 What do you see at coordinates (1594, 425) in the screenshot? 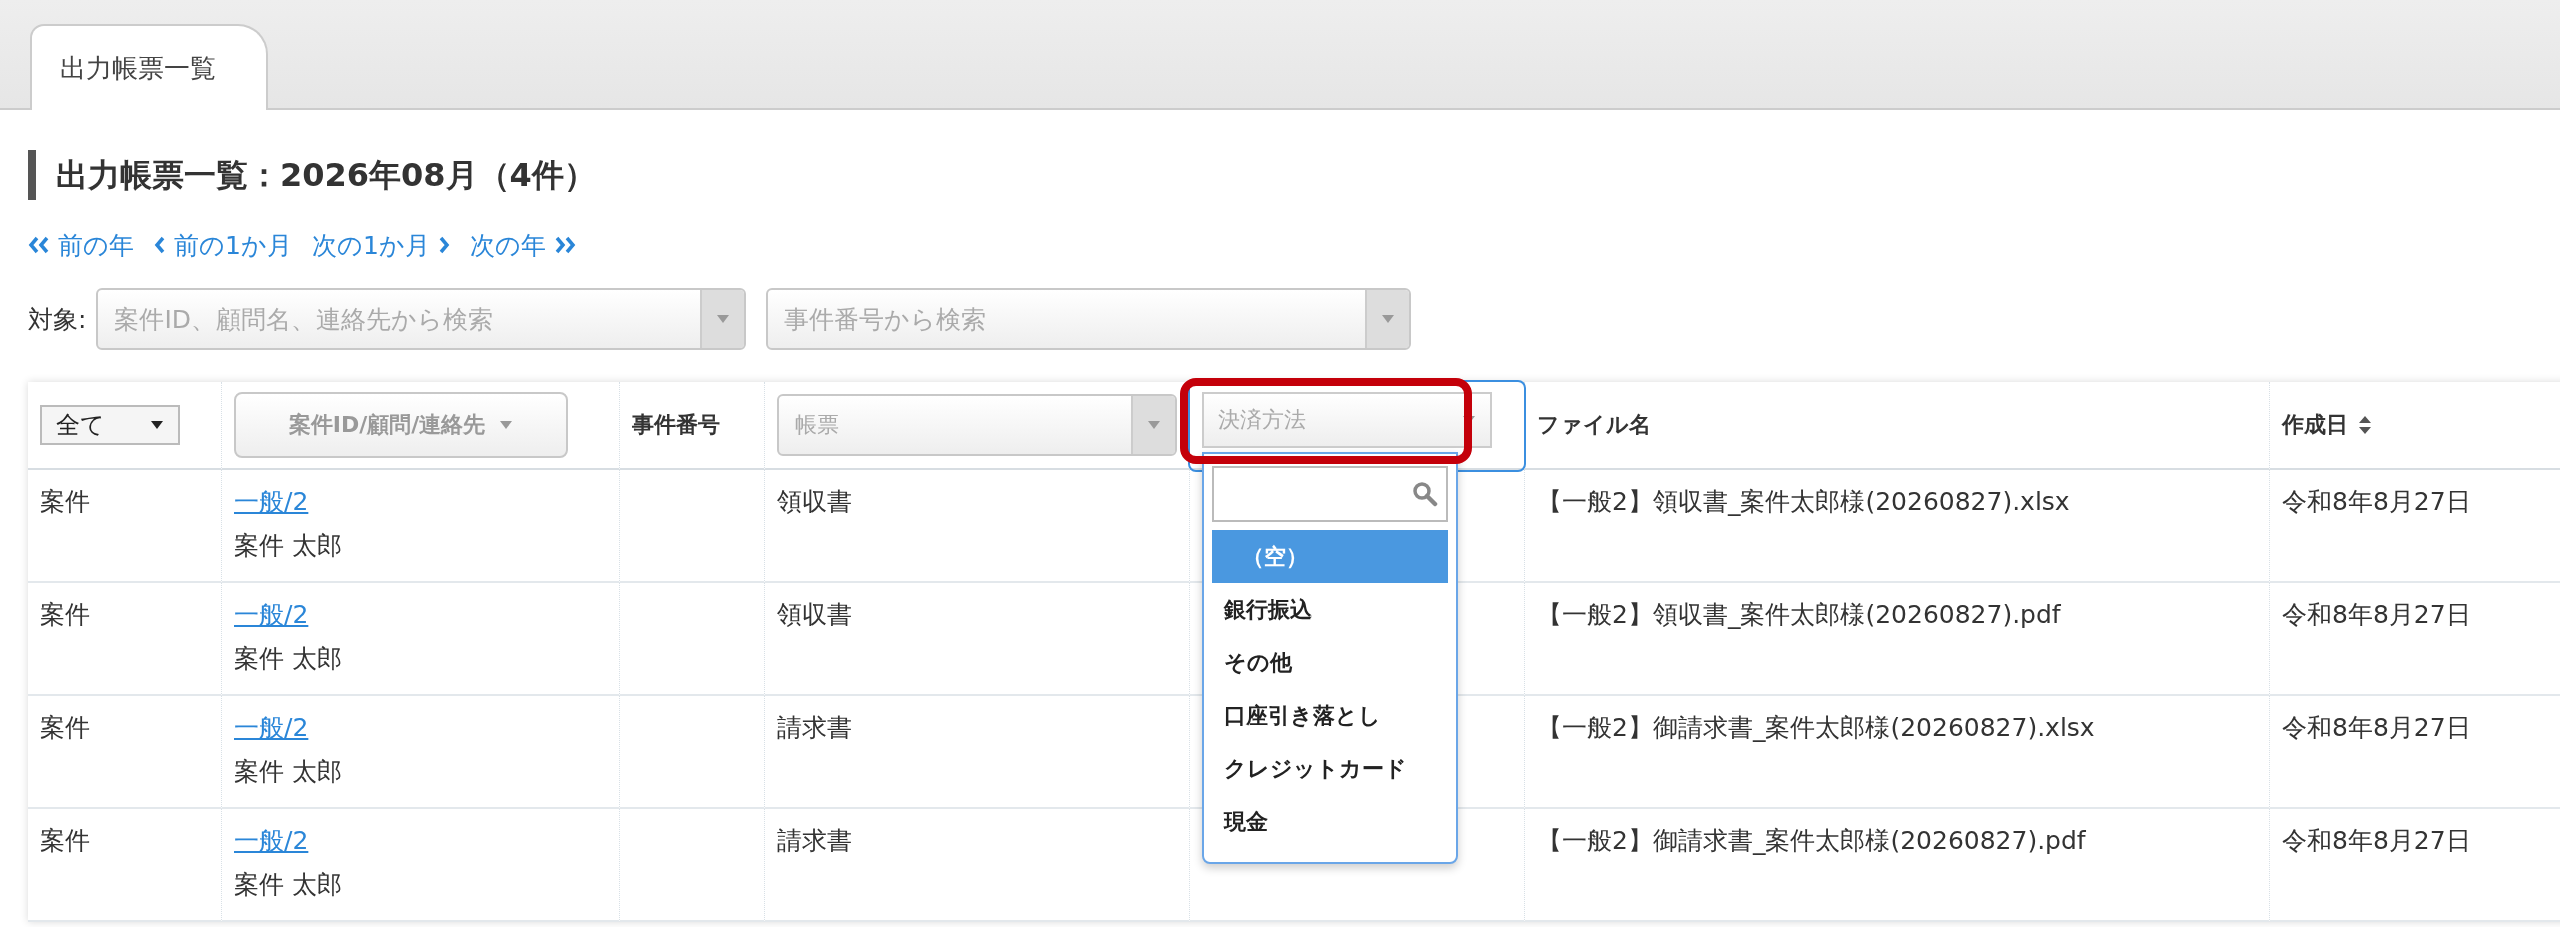
I see `column-heading: ファイル名` at bounding box center [1594, 425].